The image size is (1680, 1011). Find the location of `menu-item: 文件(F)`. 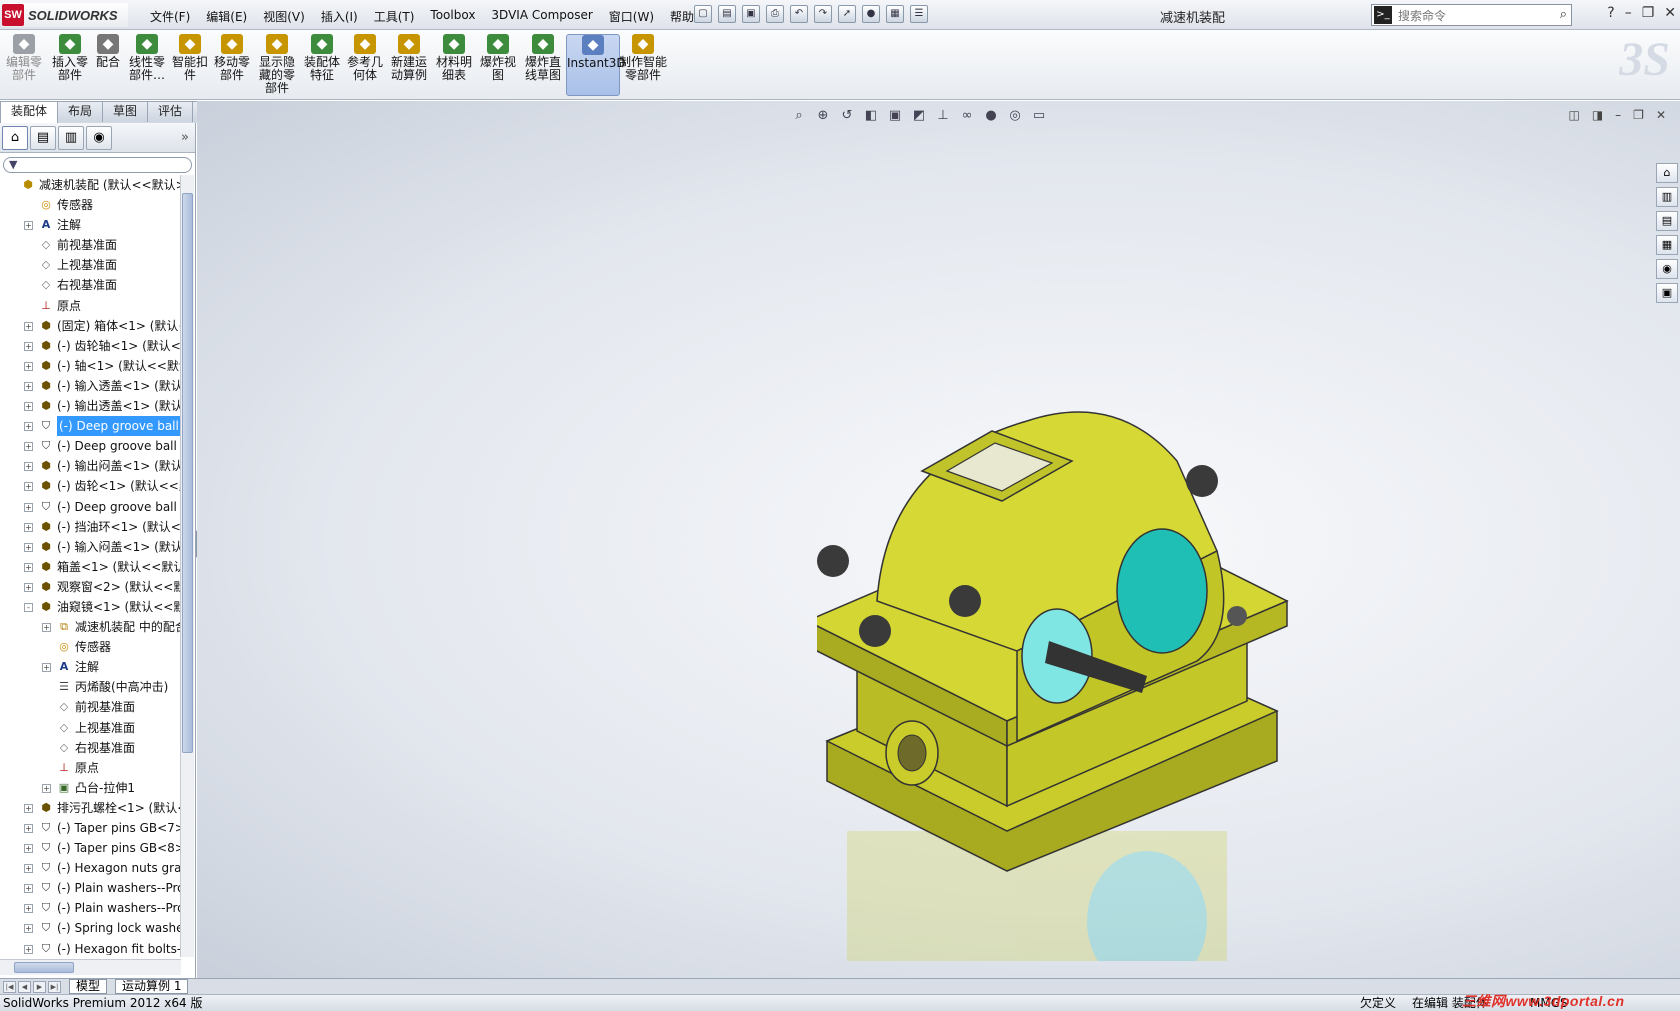

menu-item: 文件(F) is located at coordinates (170, 16).